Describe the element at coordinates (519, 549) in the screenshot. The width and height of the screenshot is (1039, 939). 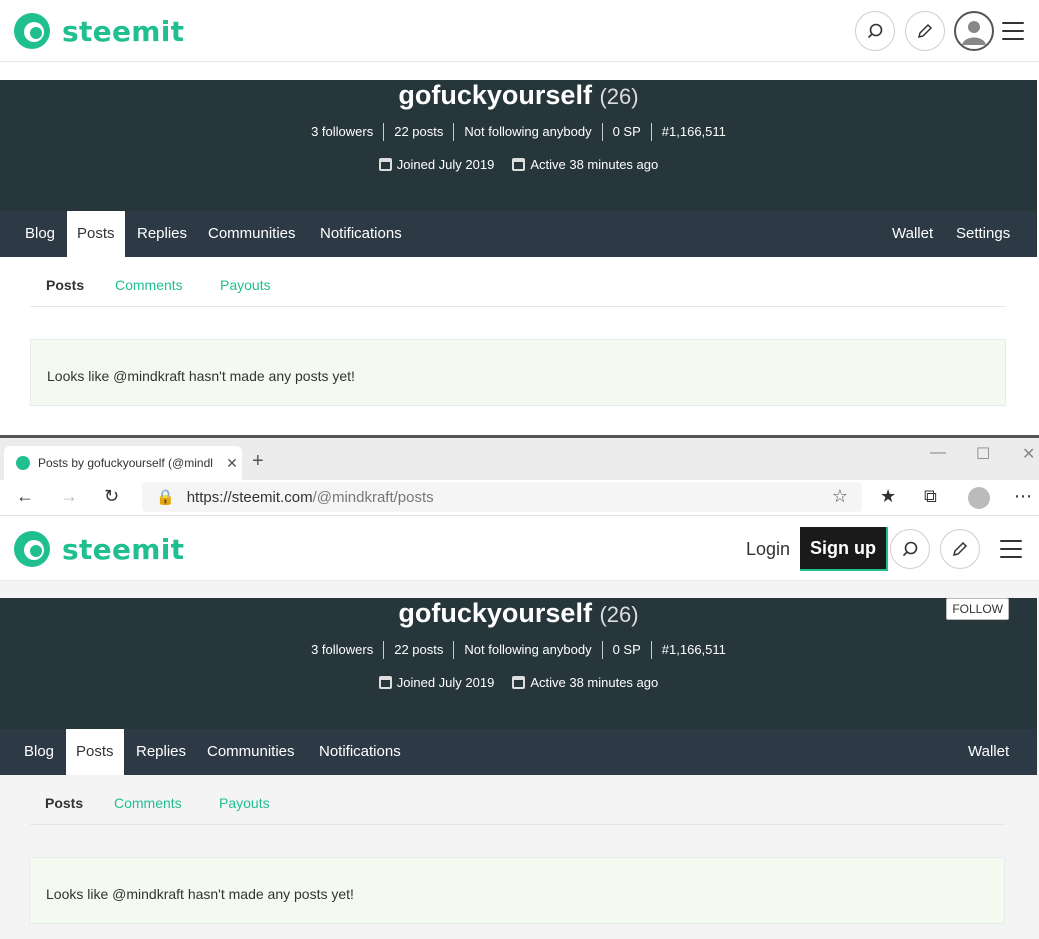
I see `bottom-header: steemit Login Sign up` at that location.